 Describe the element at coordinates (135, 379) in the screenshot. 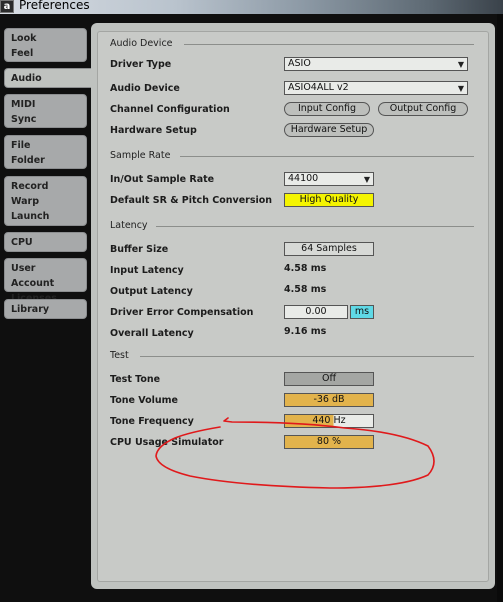

I see `test-tone-label: Test Tone` at that location.